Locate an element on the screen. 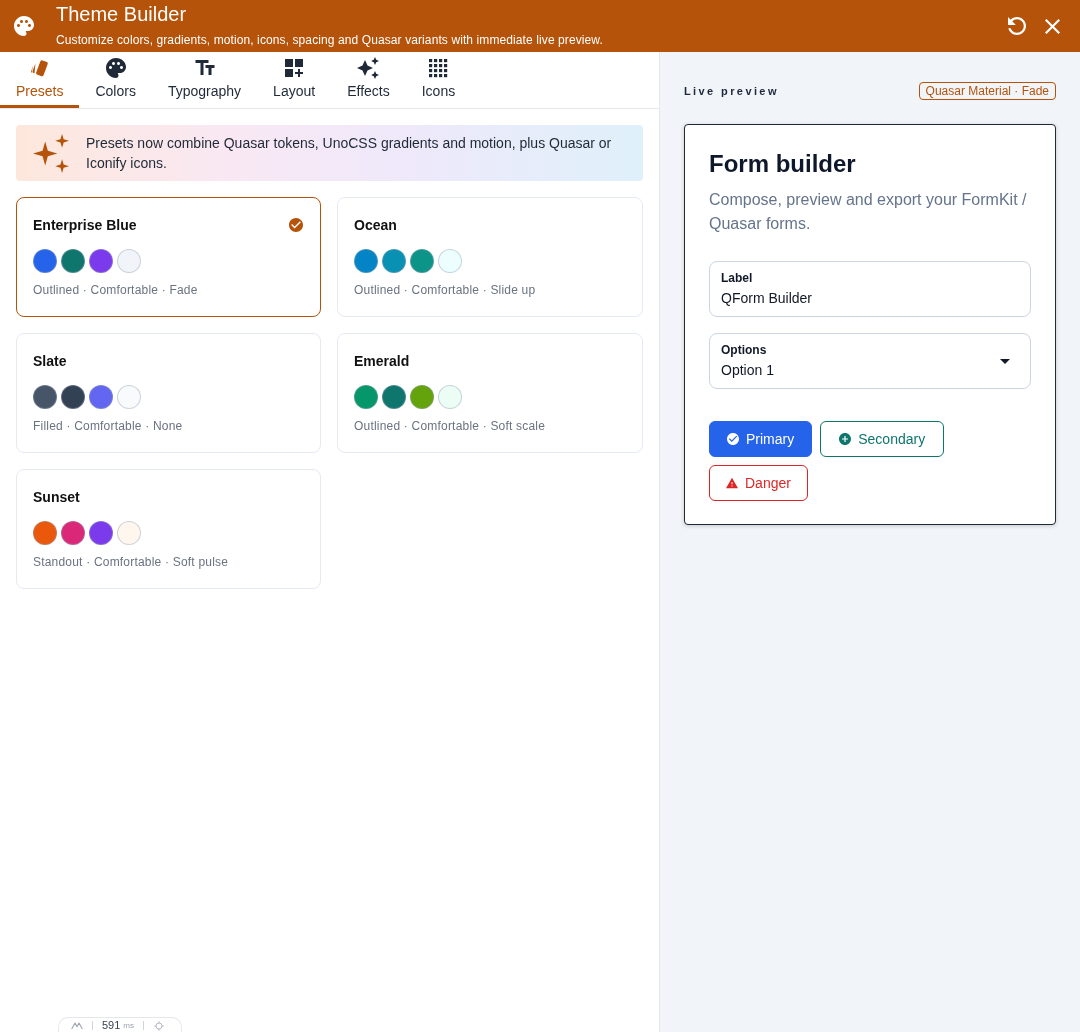  select-field: Options Option 1 is located at coordinates (870, 361).